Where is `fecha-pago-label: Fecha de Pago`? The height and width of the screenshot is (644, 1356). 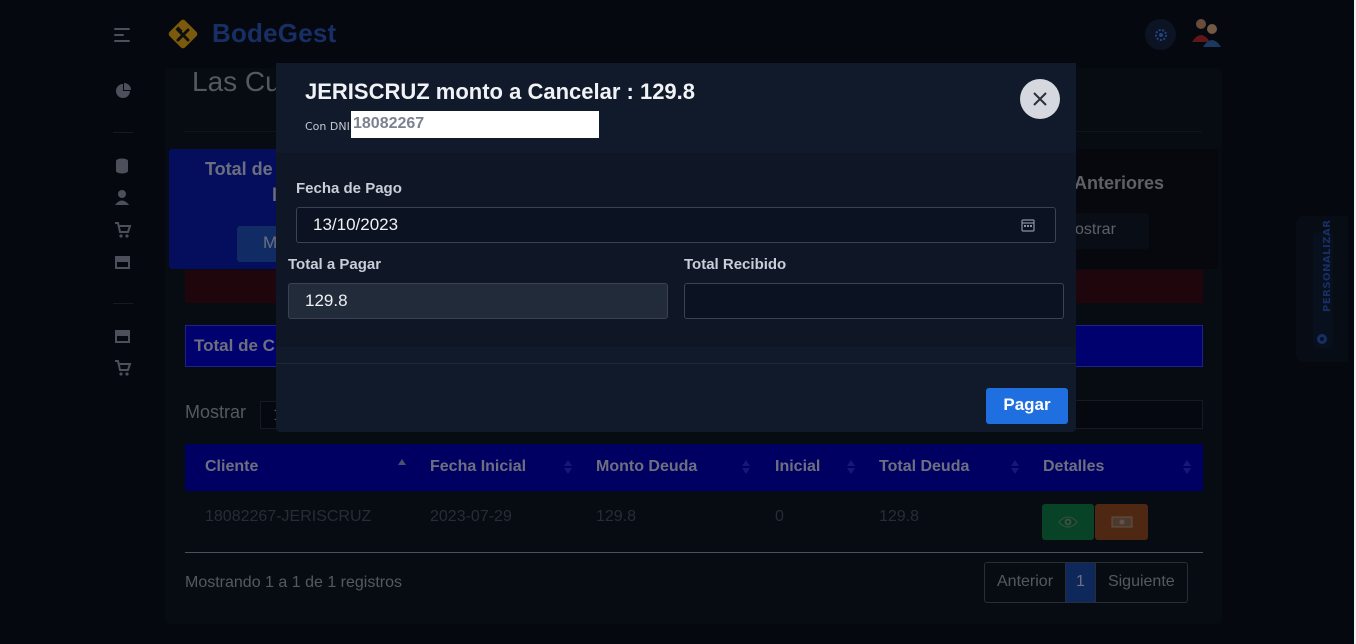 fecha-pago-label: Fecha de Pago is located at coordinates (349, 188).